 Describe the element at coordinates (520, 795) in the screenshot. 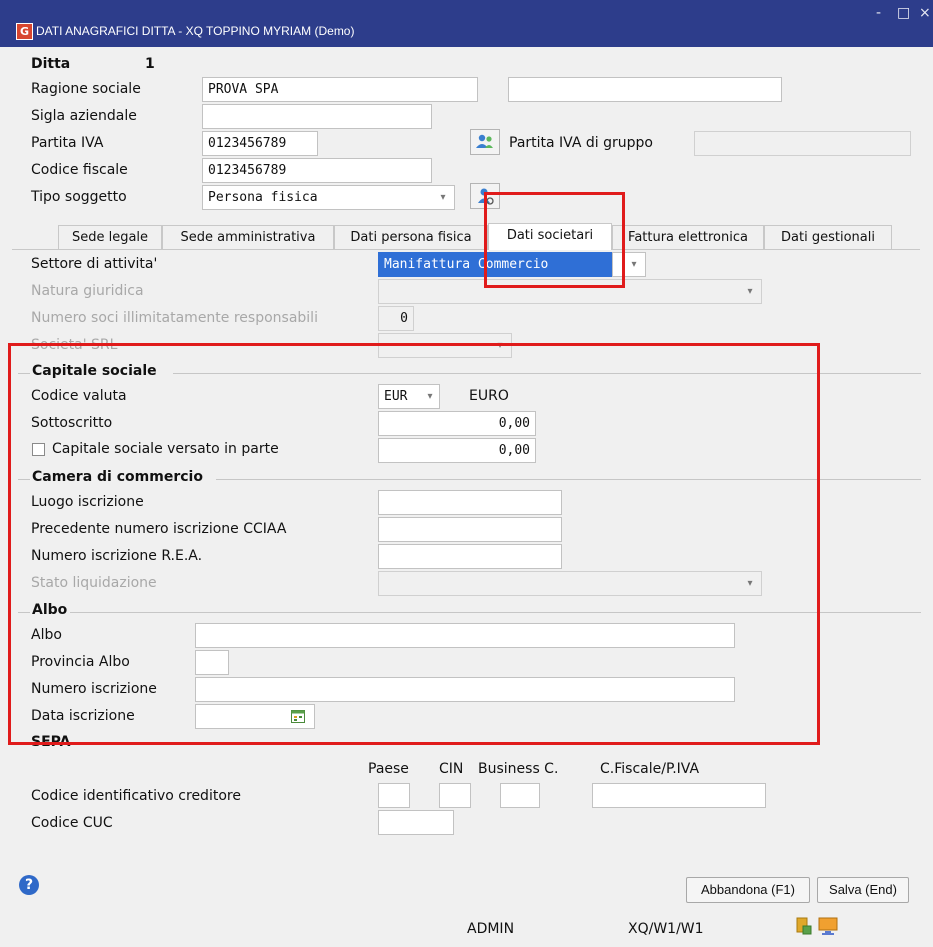

I see `sepa-business-input` at that location.